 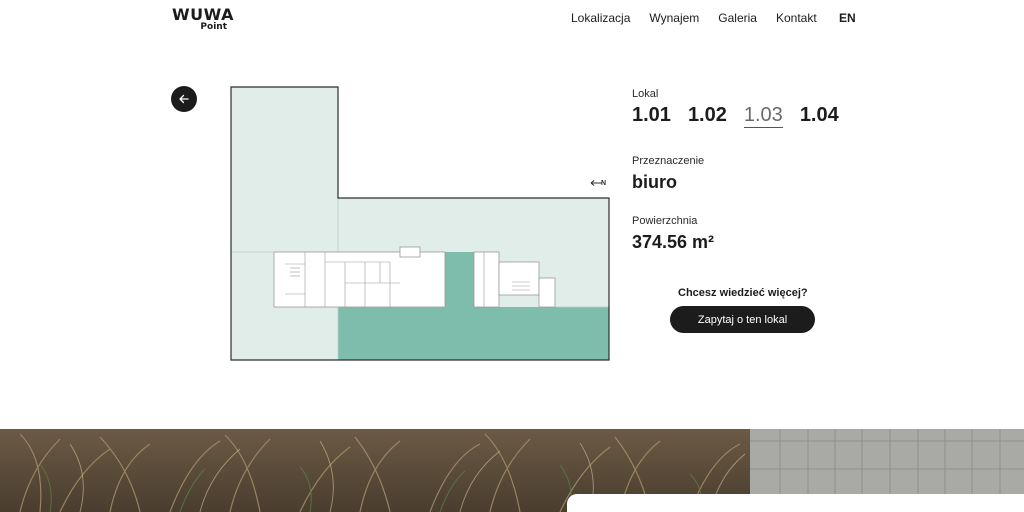 What do you see at coordinates (668, 161) in the screenshot?
I see `przeznaczenie-label: Przeznaczenie` at bounding box center [668, 161].